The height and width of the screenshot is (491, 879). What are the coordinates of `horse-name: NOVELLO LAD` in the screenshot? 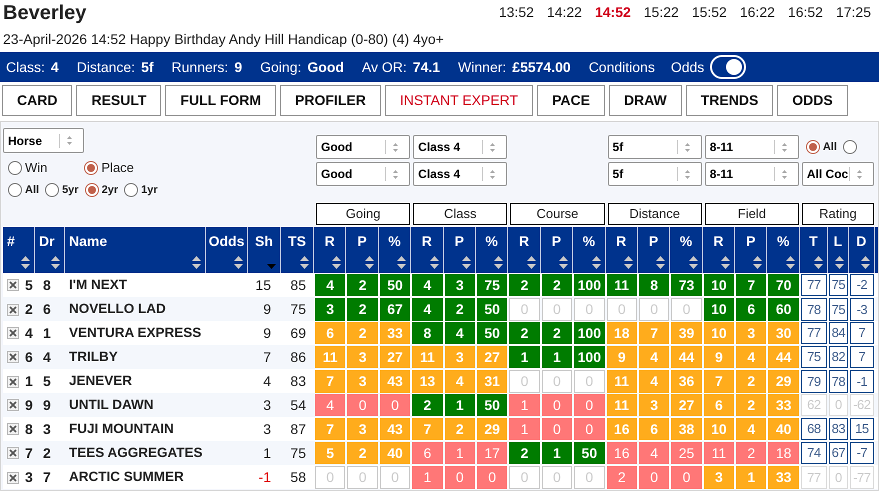 It's located at (135, 309).